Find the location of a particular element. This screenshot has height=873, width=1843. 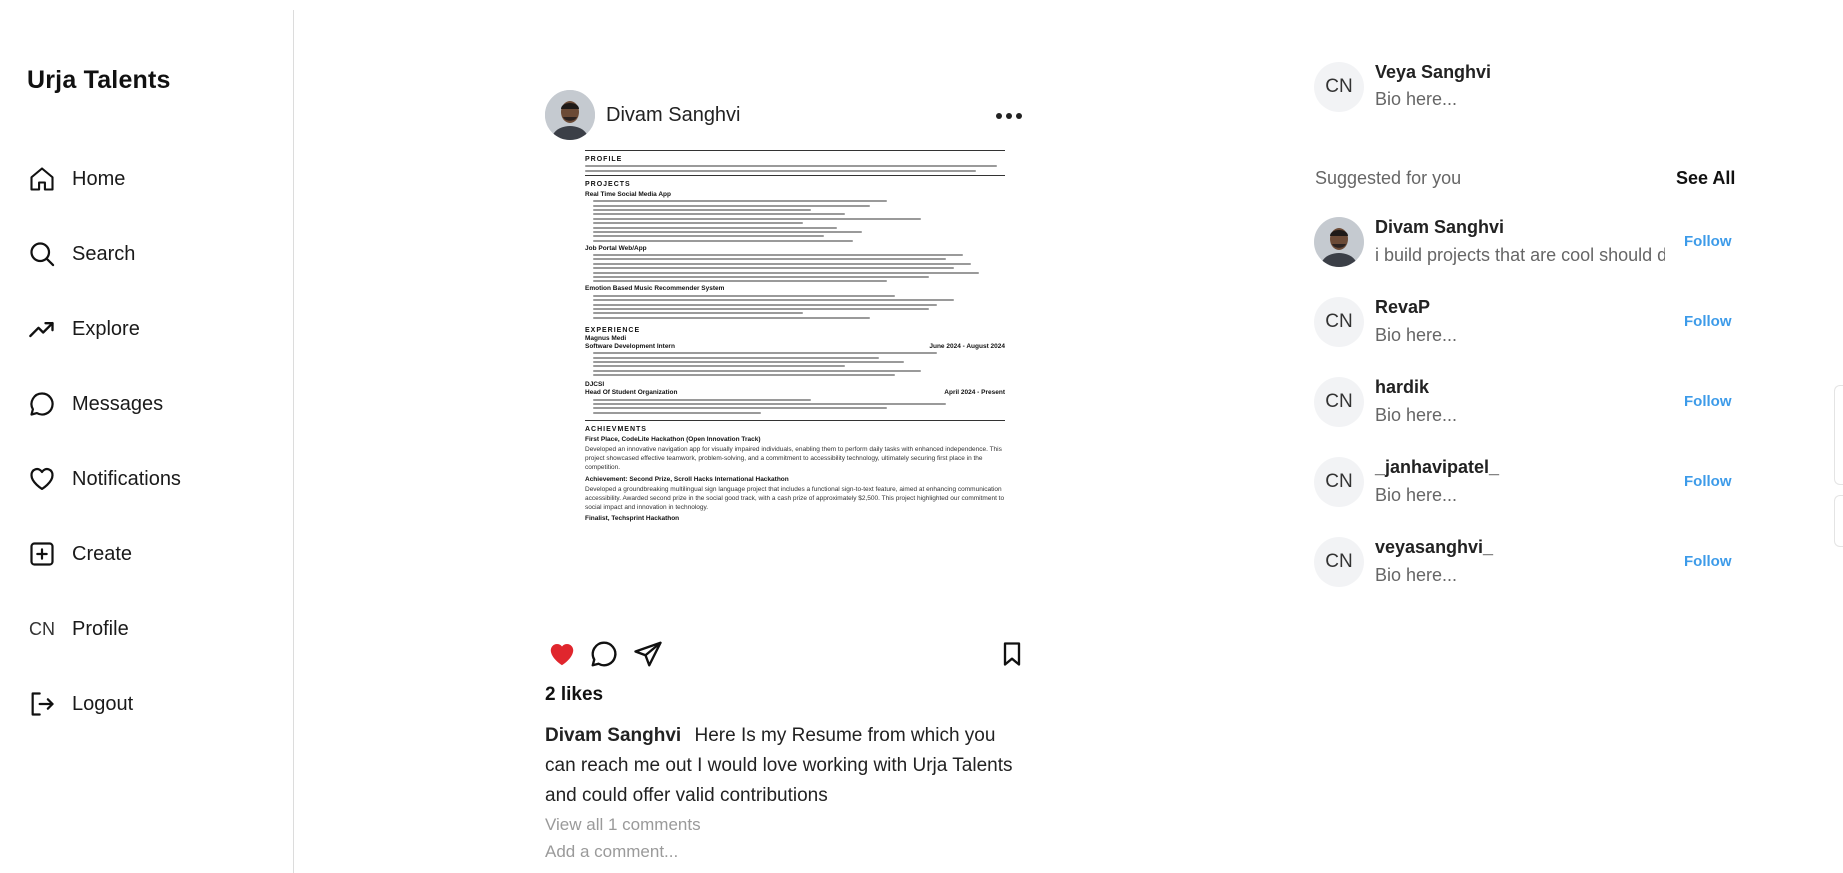

suggestion-item: CN veyasanghvi_ Bio here... Follow is located at coordinates (1524, 563).